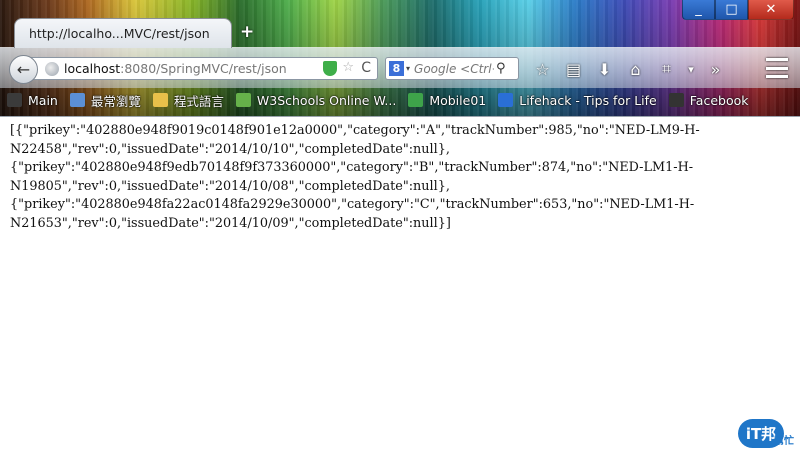 The height and width of the screenshot is (455, 800). Describe the element at coordinates (115, 101) in the screenshot. I see `bookmark-label: 最常瀏覽` at that location.